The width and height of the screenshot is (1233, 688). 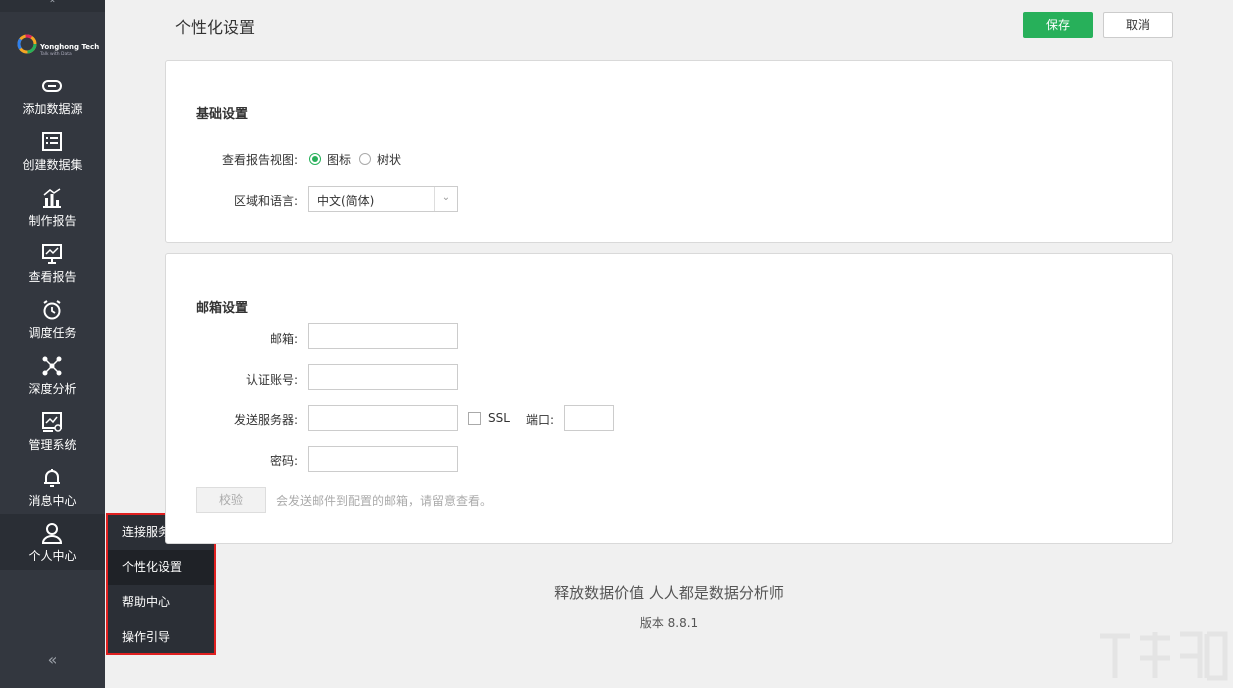 What do you see at coordinates (315, 159) in the screenshot?
I see `view-radio-icon` at bounding box center [315, 159].